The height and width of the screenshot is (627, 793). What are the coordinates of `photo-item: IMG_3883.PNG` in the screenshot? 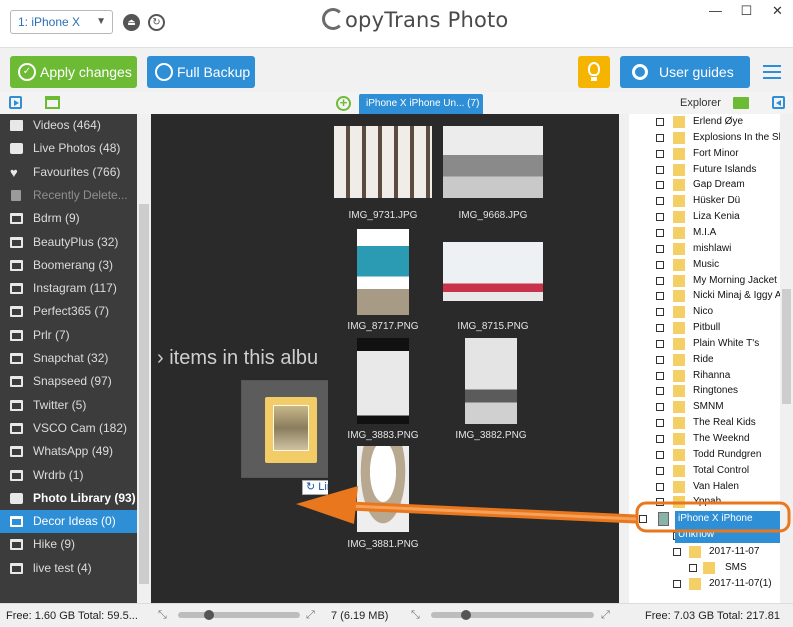 It's located at (383, 390).